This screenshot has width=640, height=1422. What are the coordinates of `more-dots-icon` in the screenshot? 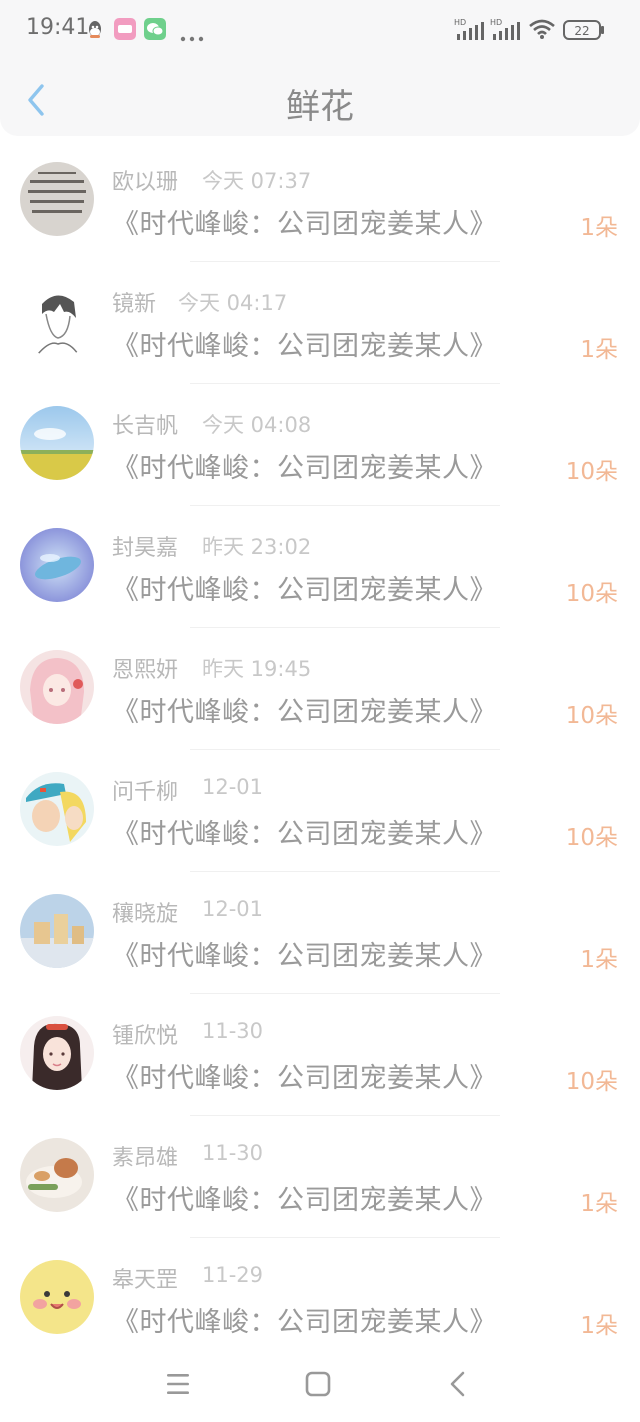 It's located at (192, 36).